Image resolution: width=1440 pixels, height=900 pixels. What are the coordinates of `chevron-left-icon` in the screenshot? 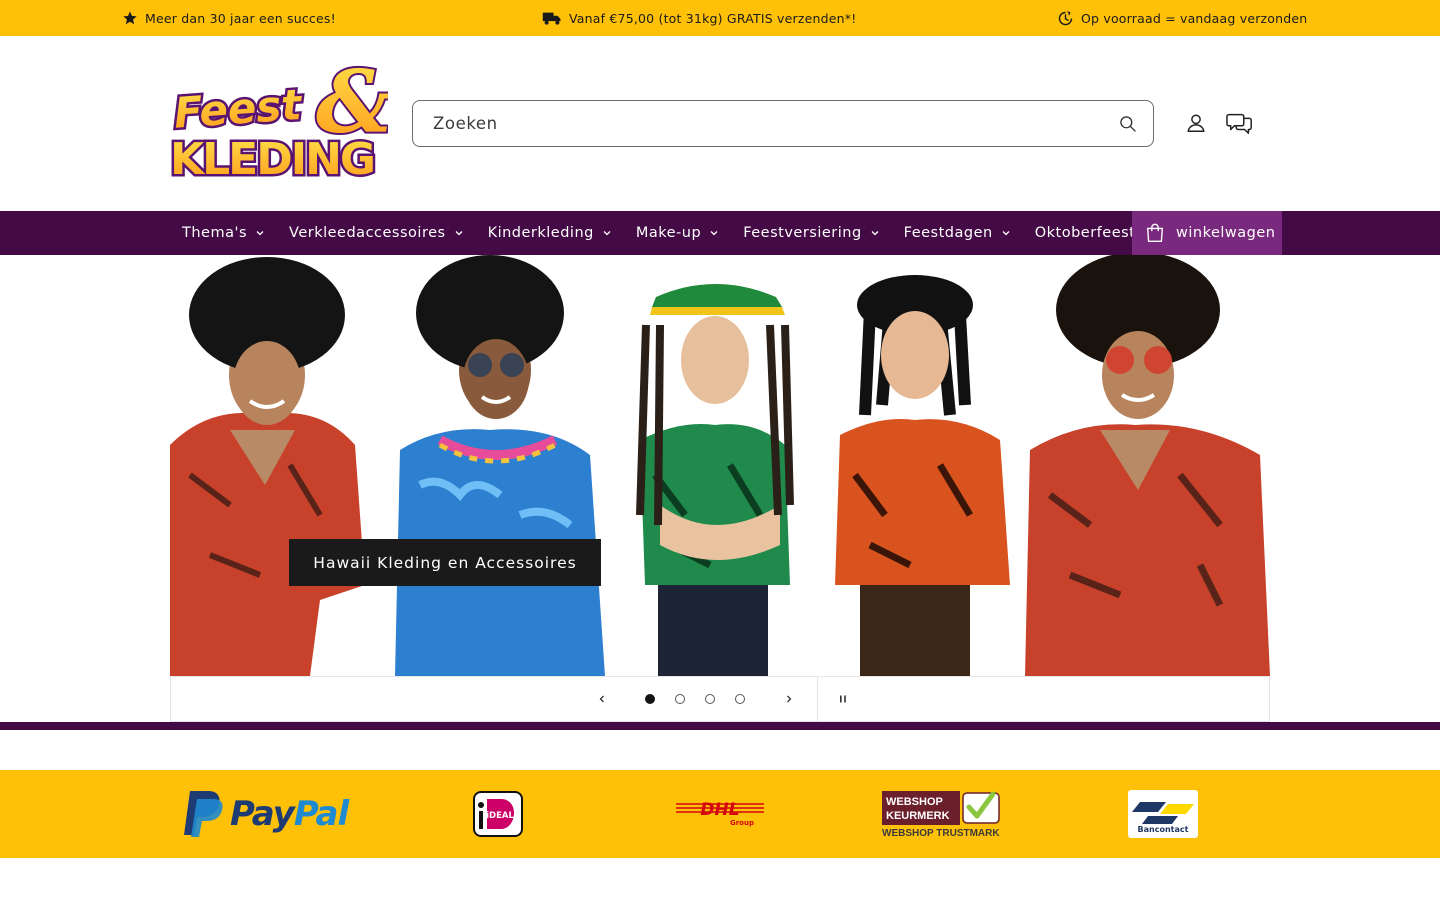 It's located at (601, 699).